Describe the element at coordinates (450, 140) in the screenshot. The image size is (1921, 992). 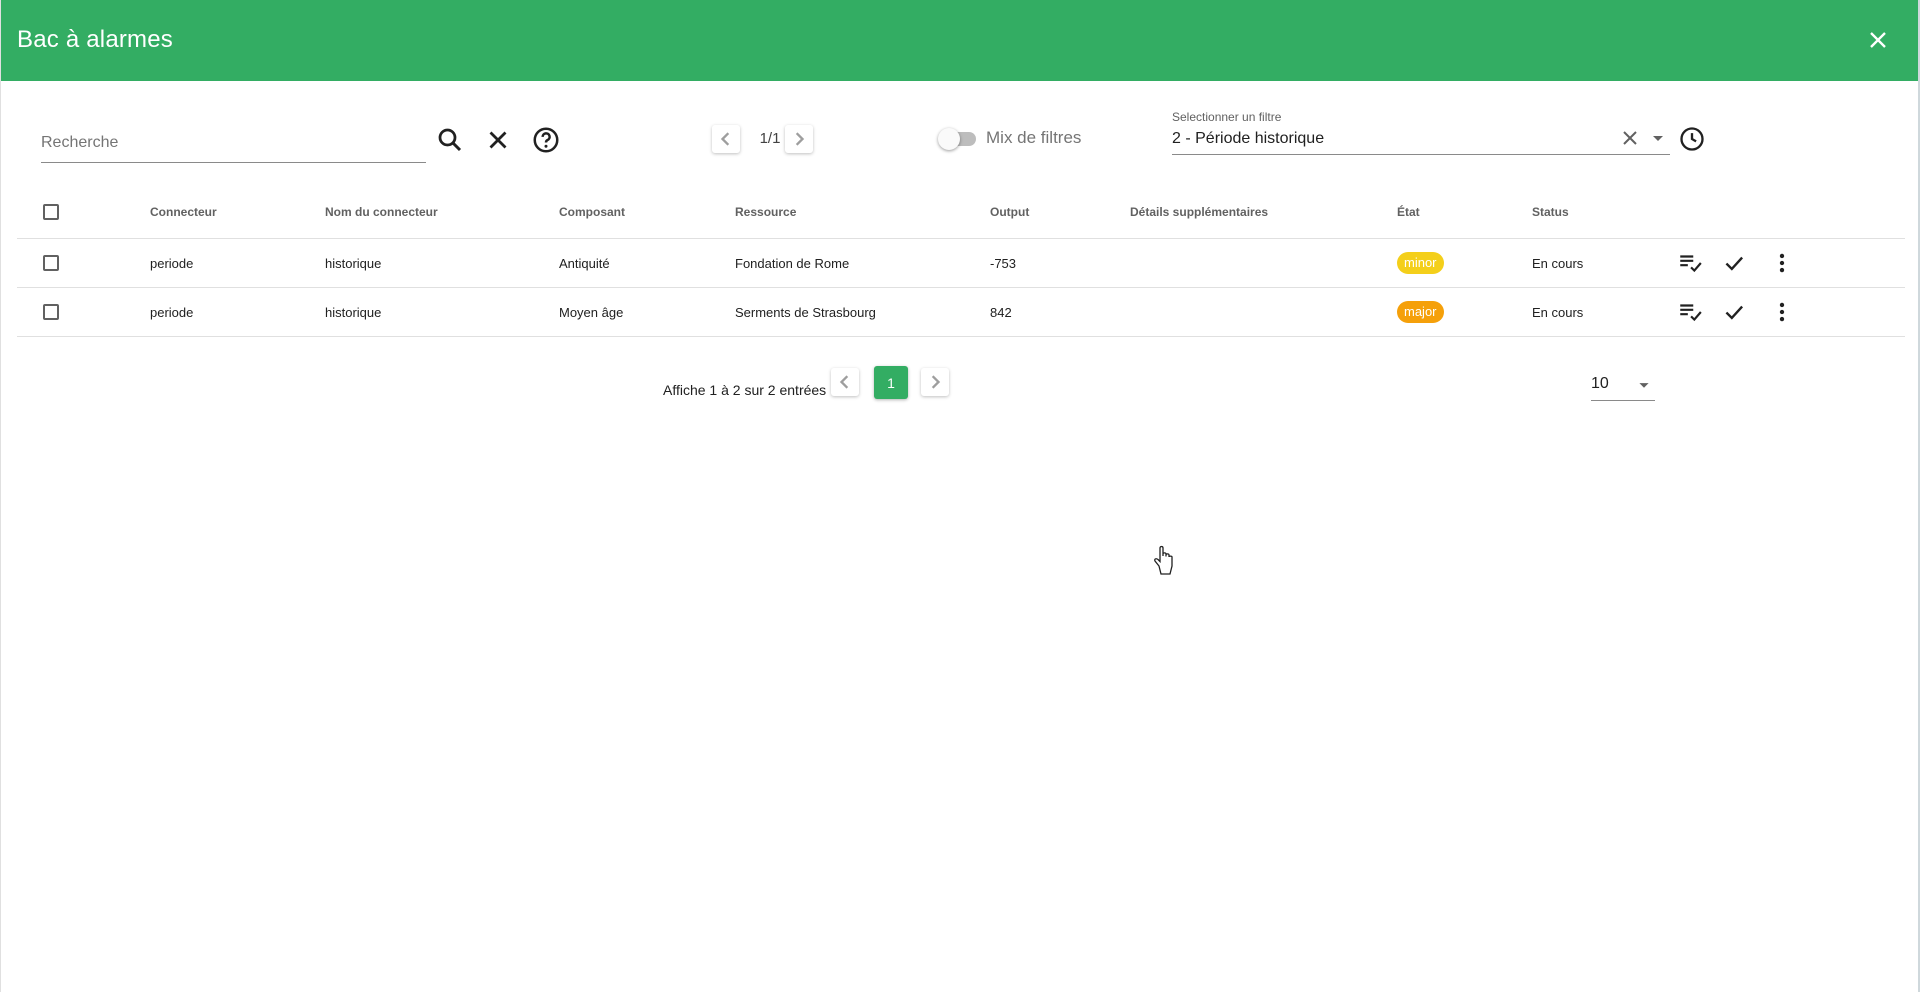
I see `search-icon` at that location.